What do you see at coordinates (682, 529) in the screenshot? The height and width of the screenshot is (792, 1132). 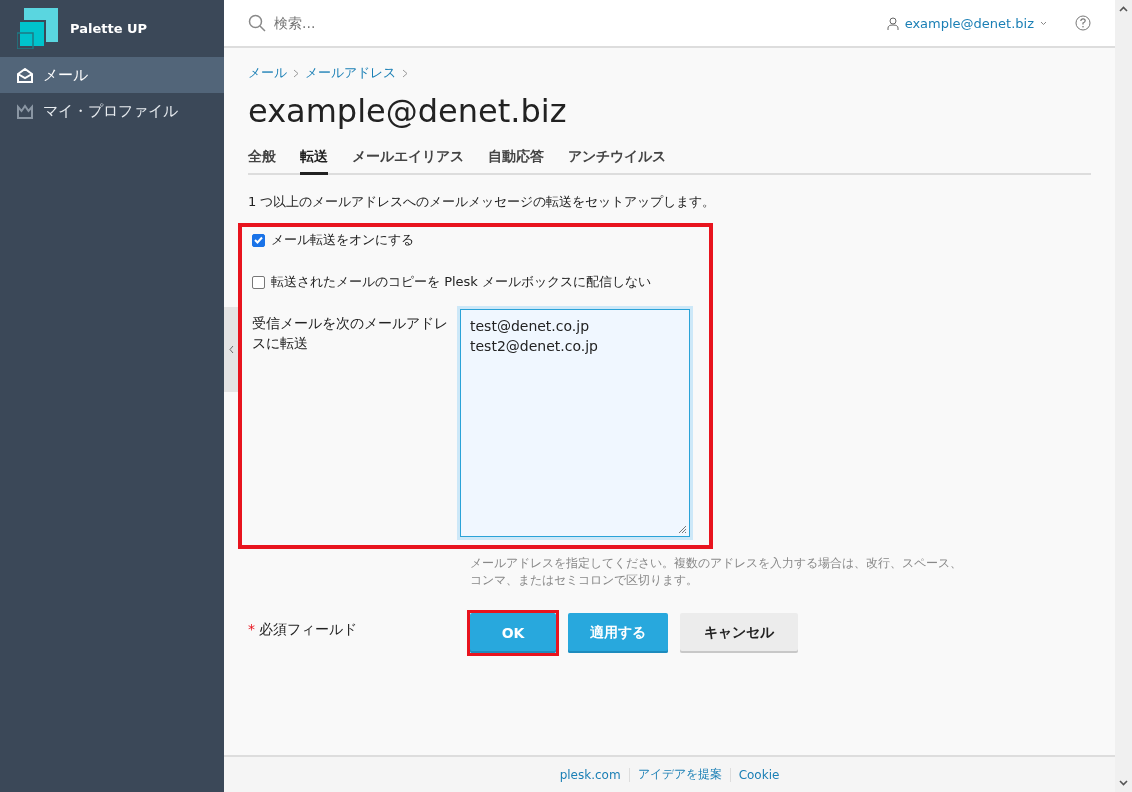 I see `resize-grip-icon` at bounding box center [682, 529].